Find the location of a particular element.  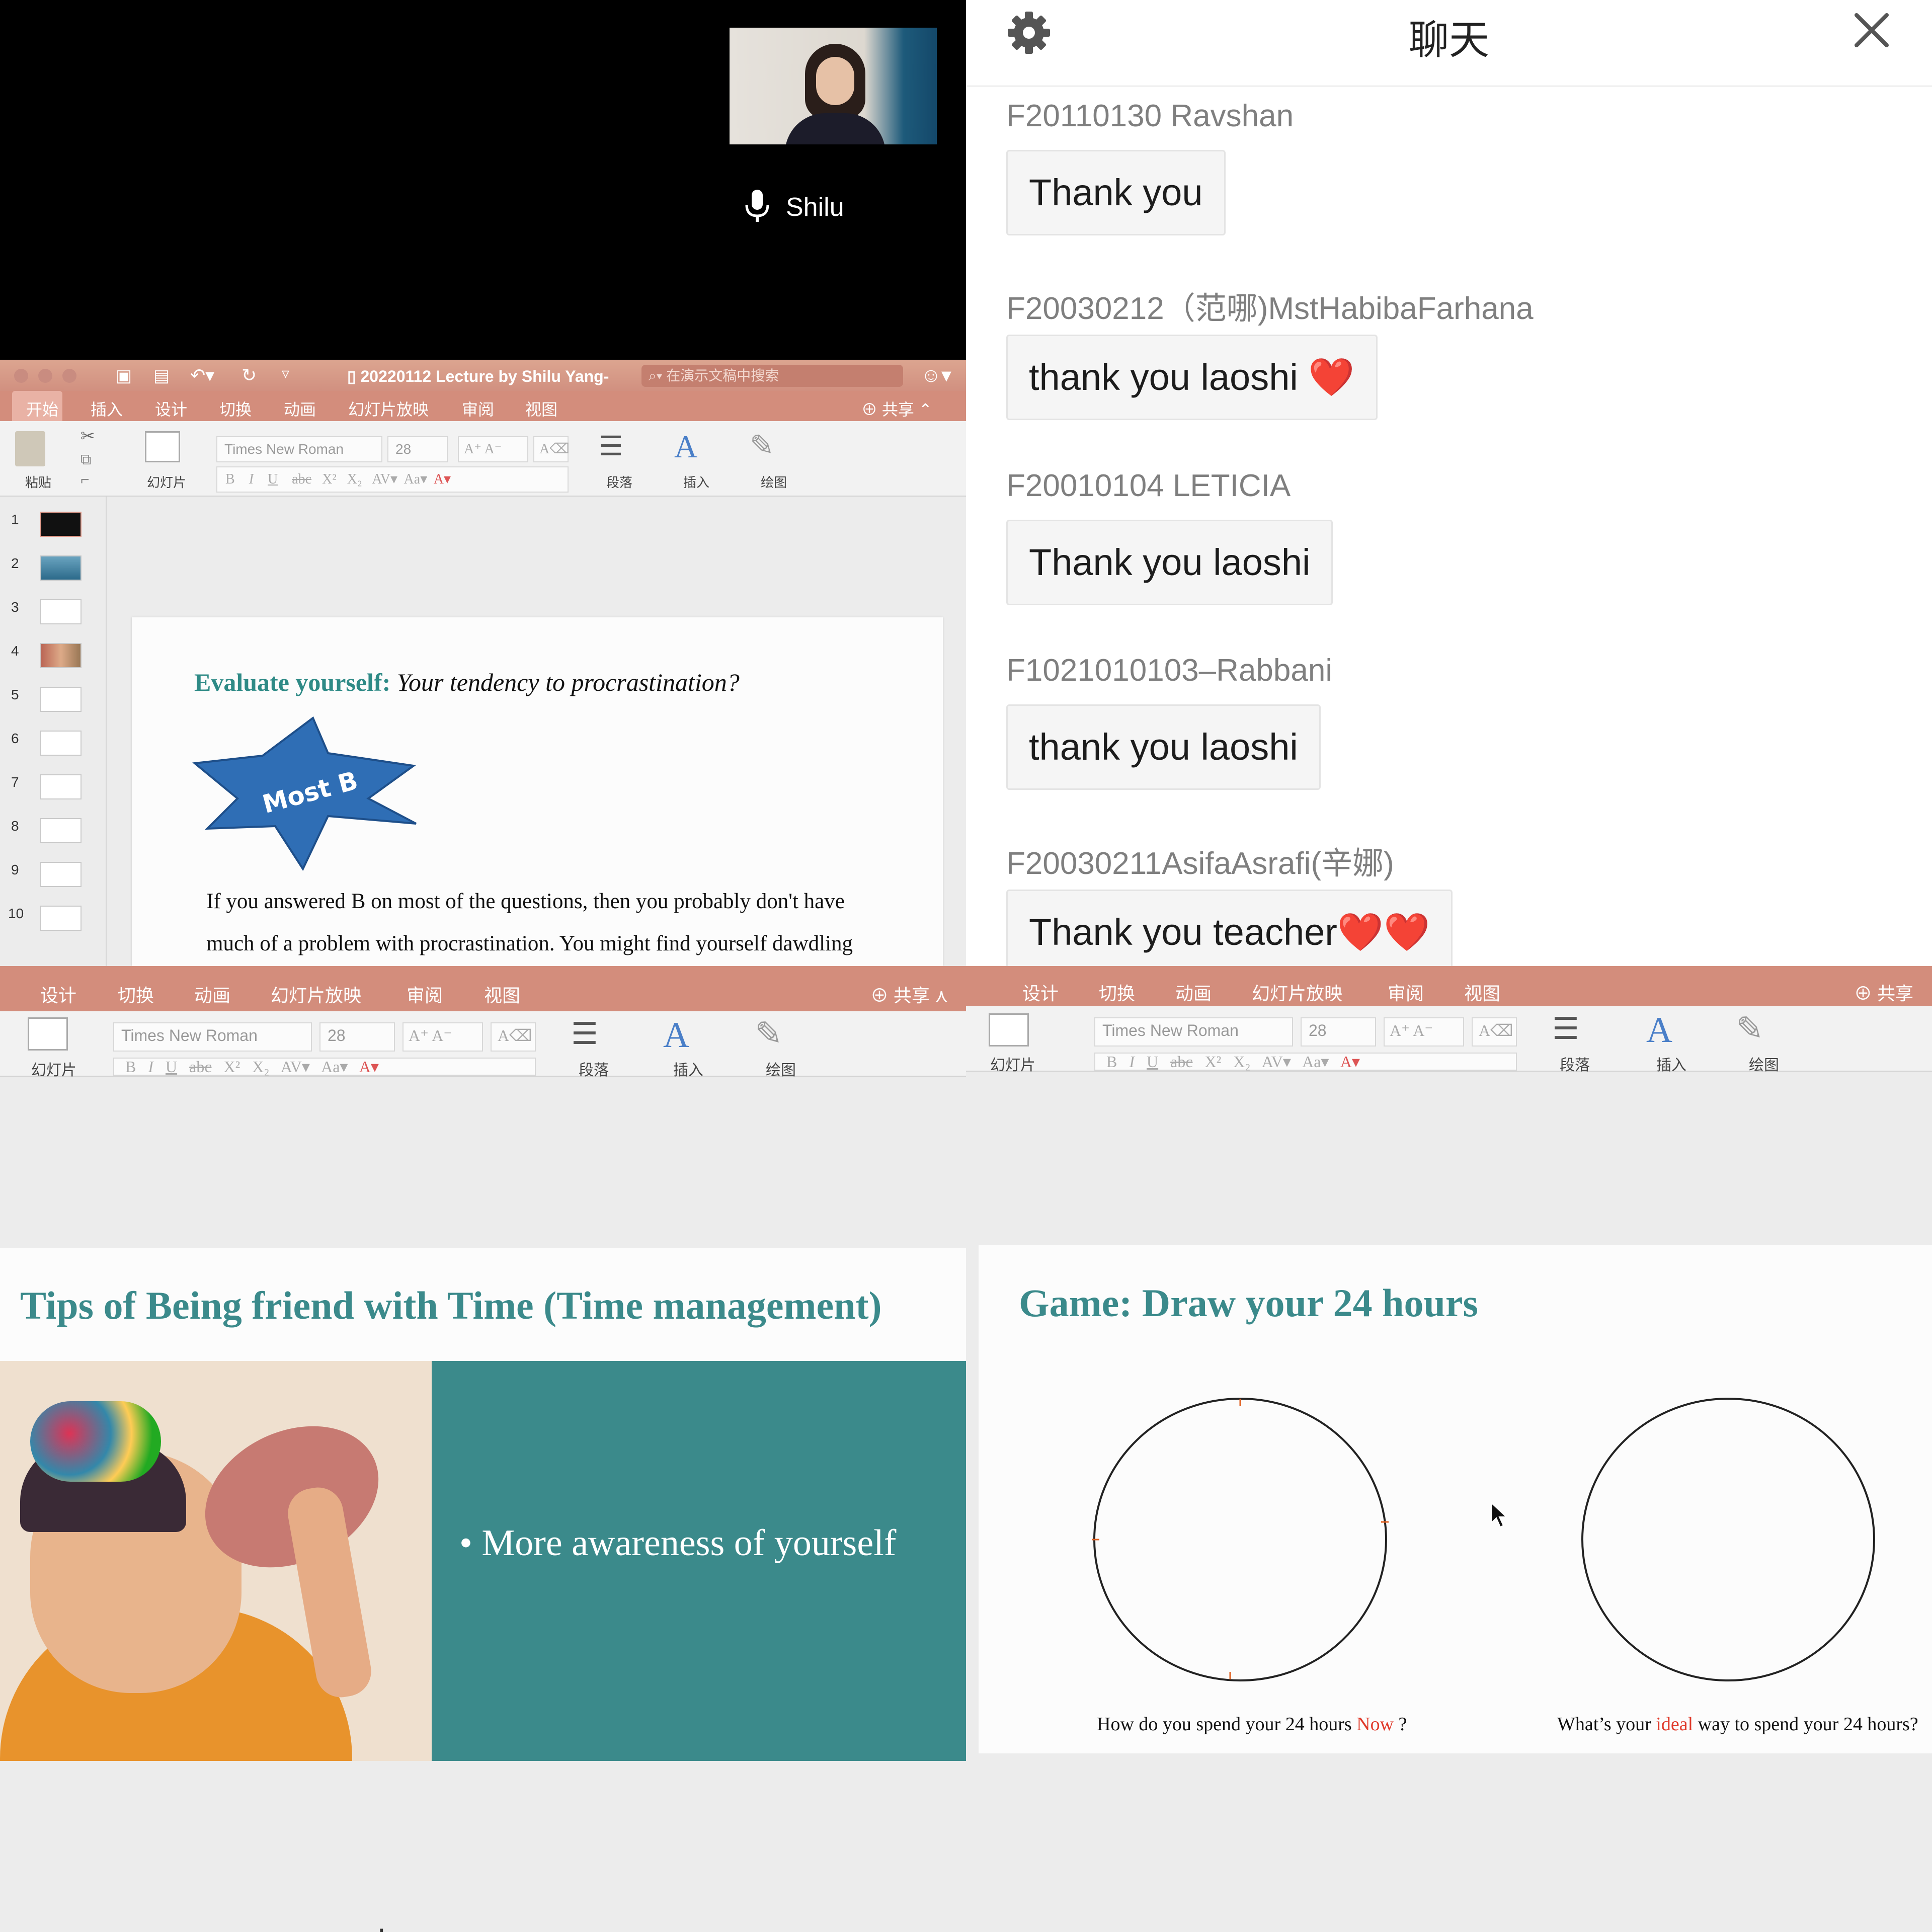

paste-icon is located at coordinates (30, 449).